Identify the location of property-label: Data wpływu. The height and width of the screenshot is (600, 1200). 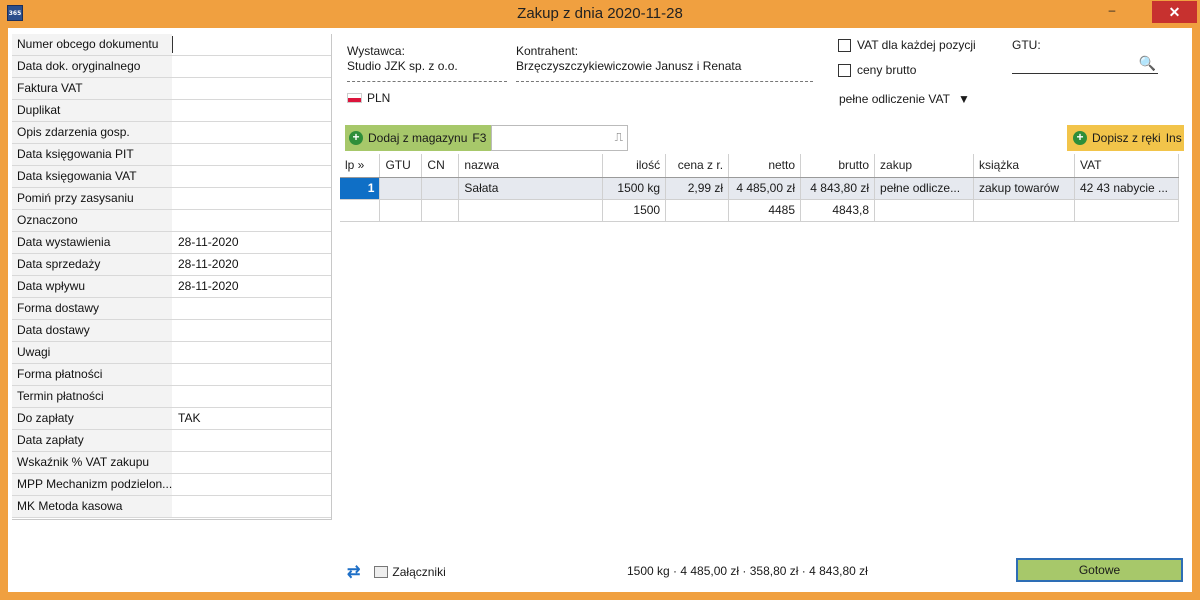
(92, 286).